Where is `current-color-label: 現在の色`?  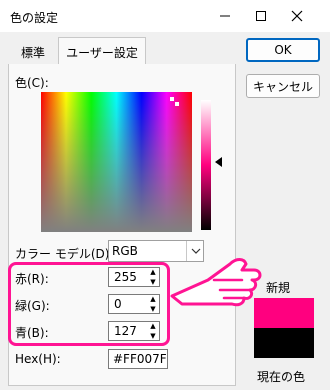 current-color-label: 現在の色 is located at coordinates (281, 377).